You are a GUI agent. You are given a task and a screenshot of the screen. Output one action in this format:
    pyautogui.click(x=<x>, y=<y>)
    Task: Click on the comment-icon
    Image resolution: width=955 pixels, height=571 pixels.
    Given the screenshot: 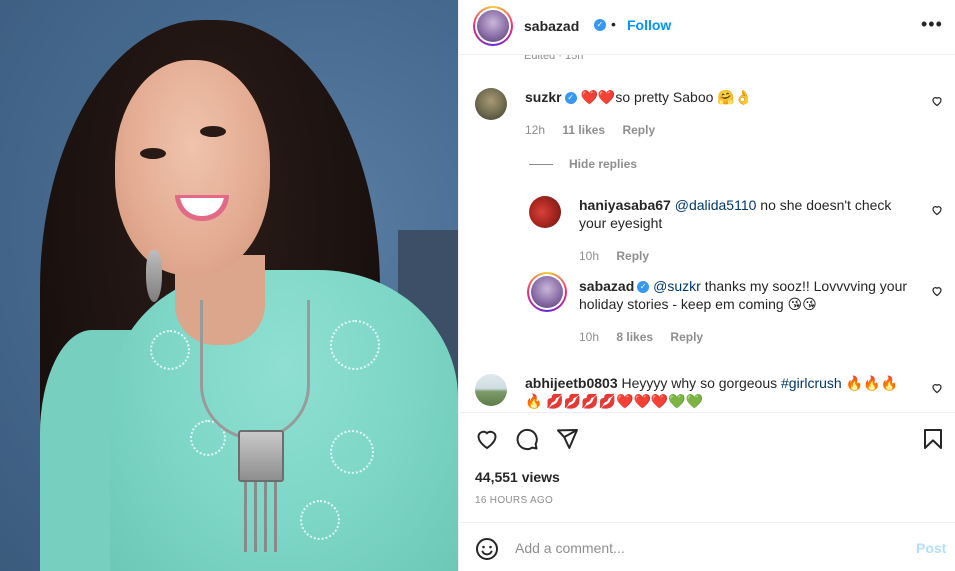 What is the action you would take?
    pyautogui.click(x=528, y=440)
    